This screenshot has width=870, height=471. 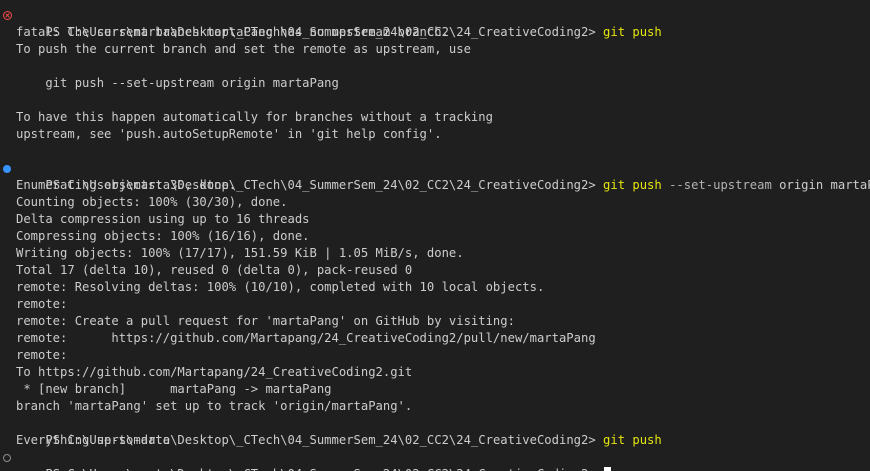 I want to click on output-line: Enumerating objects: 30, done., so click(x=126, y=185).